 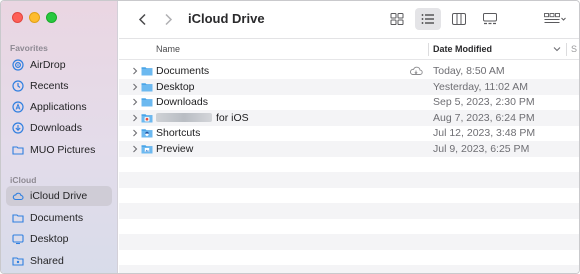 I want to click on chevron-right-icon, so click(x=168, y=19).